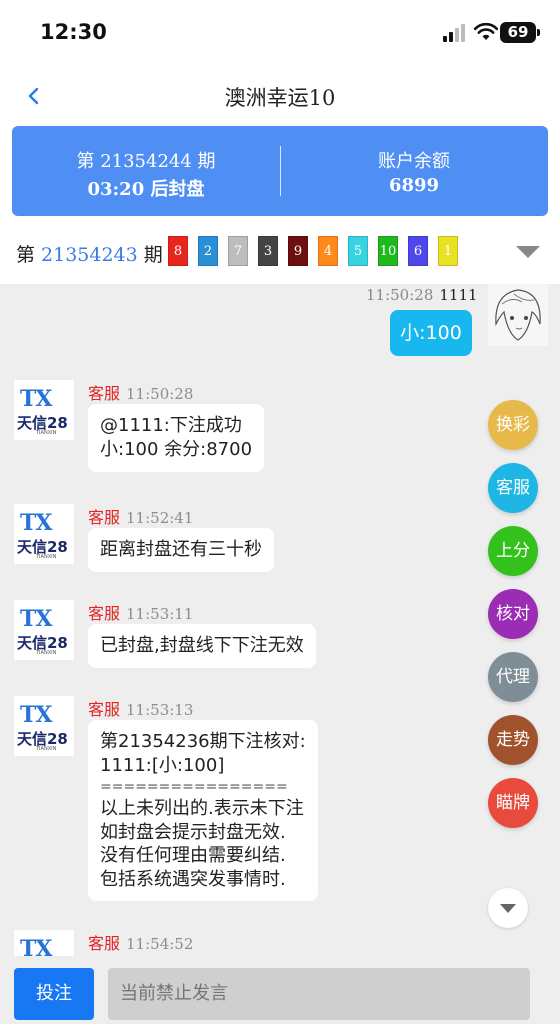 The width and height of the screenshot is (560, 1024). Describe the element at coordinates (508, 908) in the screenshot. I see `scroll-down-button` at that location.